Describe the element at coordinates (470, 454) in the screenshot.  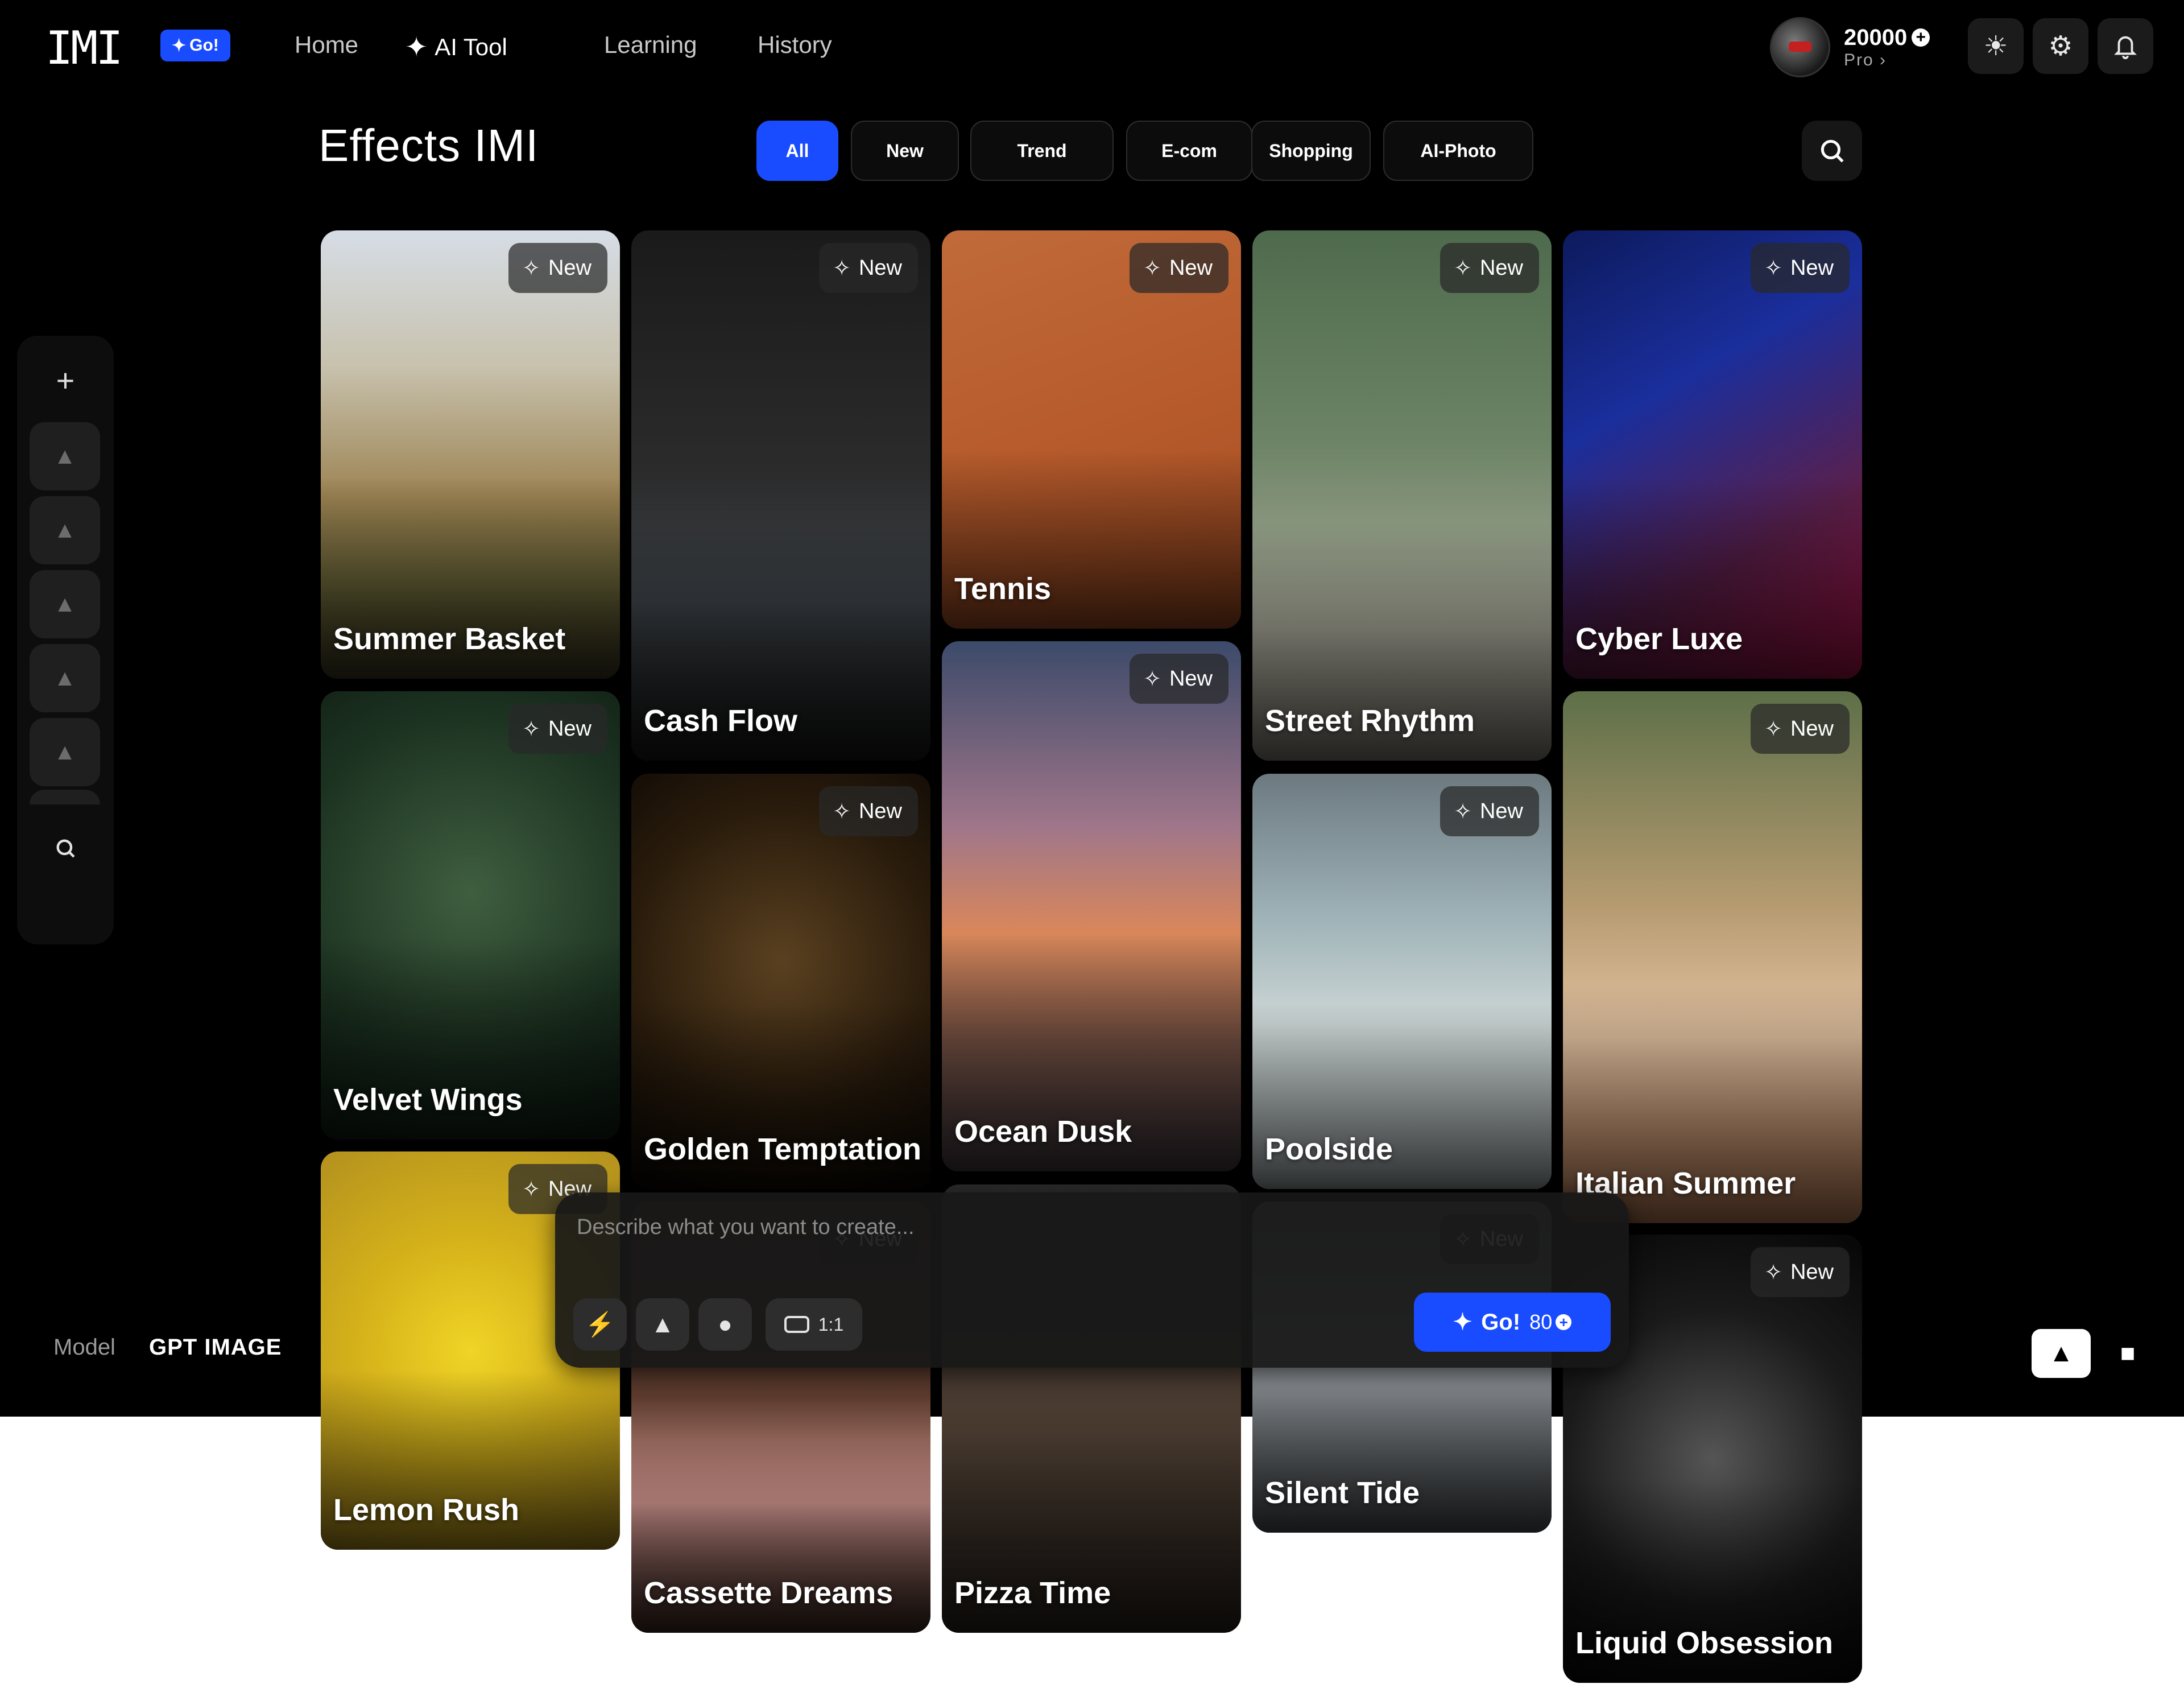
I see `effect-card: ✧ New Summer Basket` at that location.